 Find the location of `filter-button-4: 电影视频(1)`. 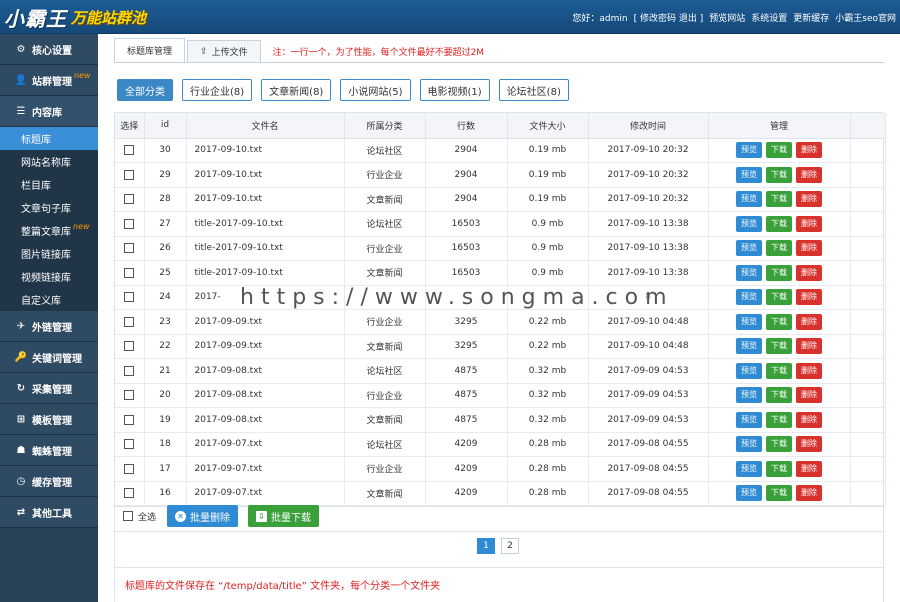

filter-button-4: 电影视频(1) is located at coordinates (454, 90).